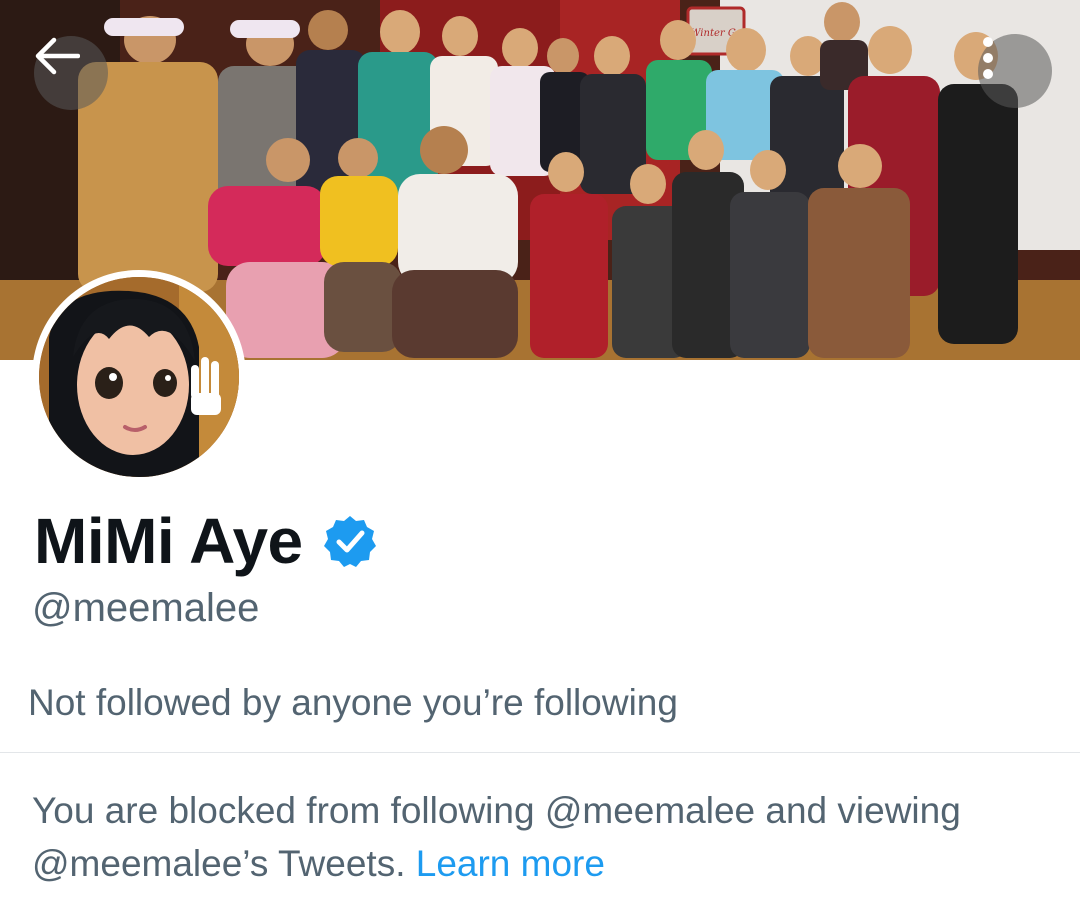 This screenshot has width=1080, height=923. I want to click on display-name-text: MiMi Aye, so click(168, 541).